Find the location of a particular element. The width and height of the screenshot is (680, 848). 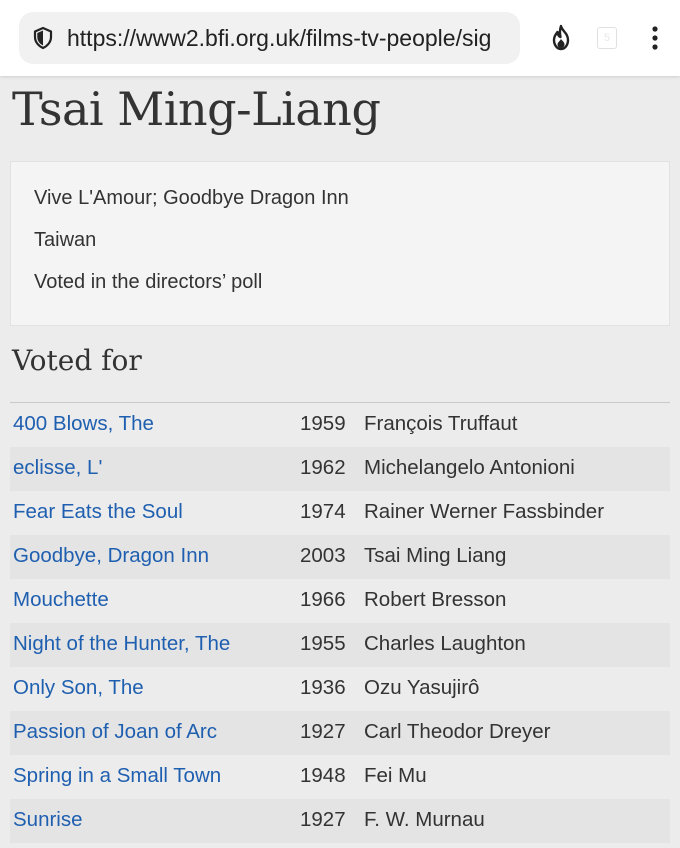

film-link: Only Son, The is located at coordinates (78, 688).